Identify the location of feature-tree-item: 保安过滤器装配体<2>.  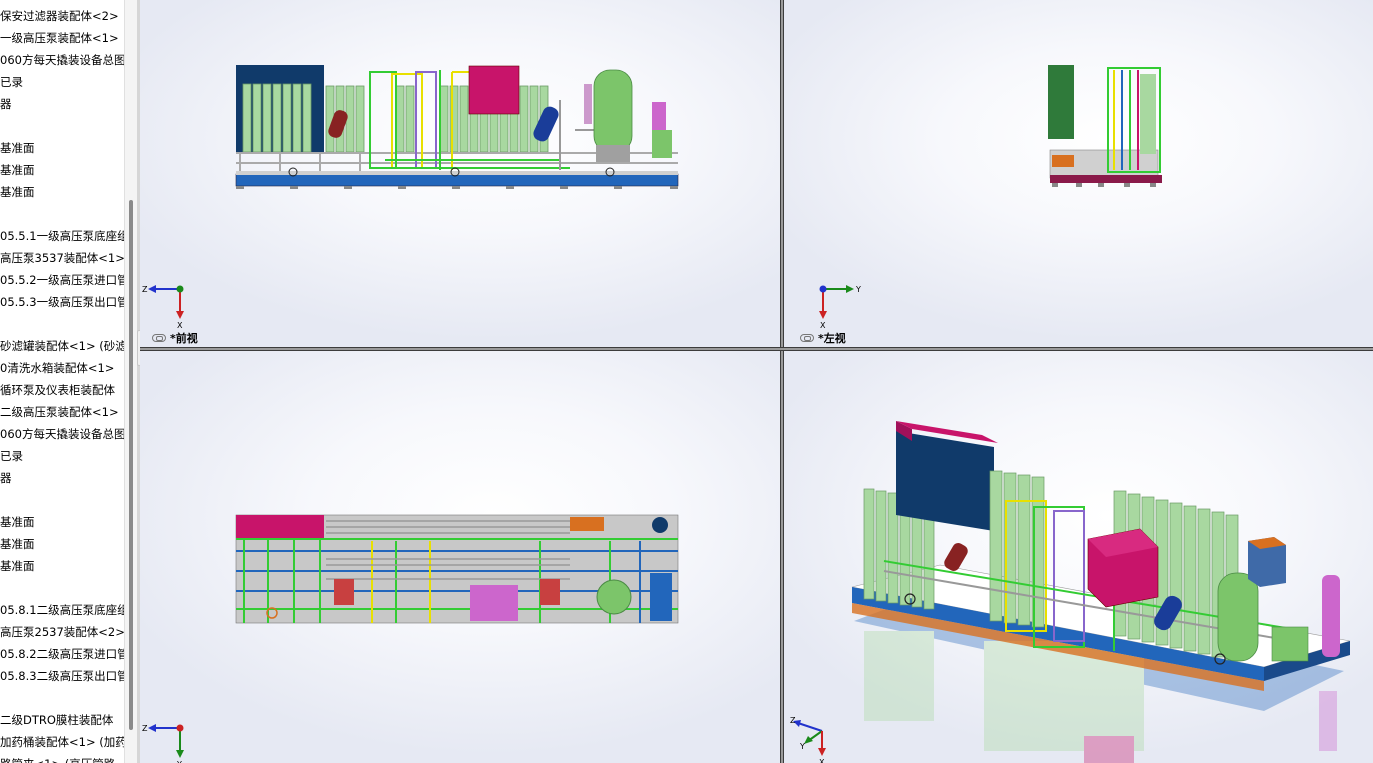
(59, 16).